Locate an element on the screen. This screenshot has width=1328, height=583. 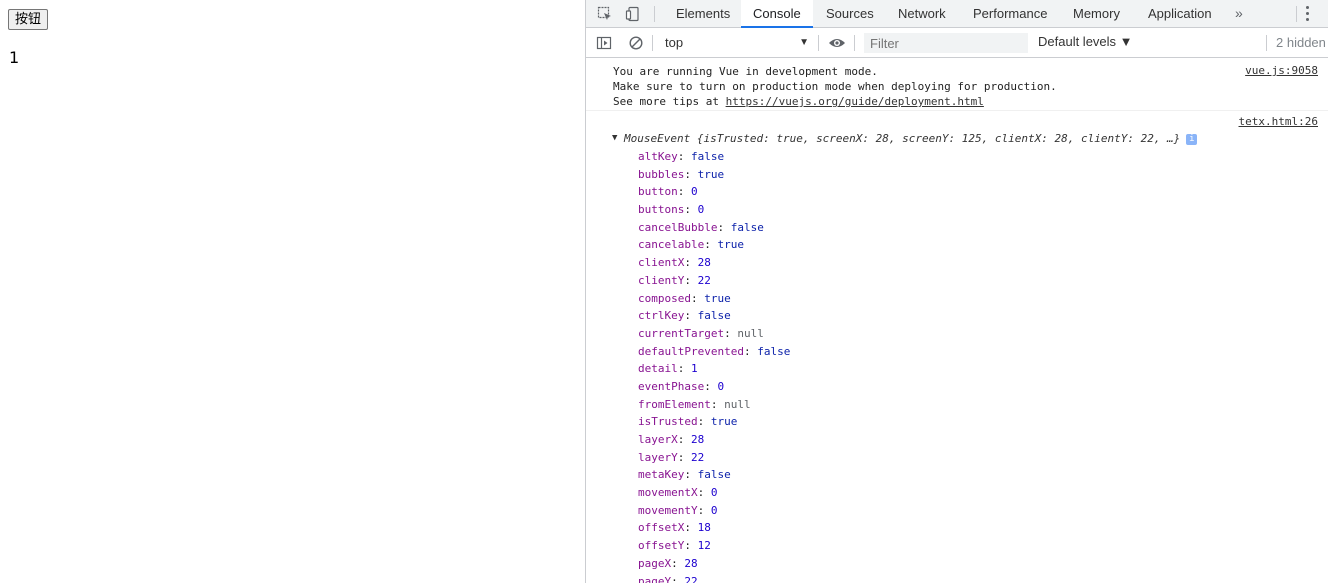
property-row: detail: 1 is located at coordinates (668, 369).